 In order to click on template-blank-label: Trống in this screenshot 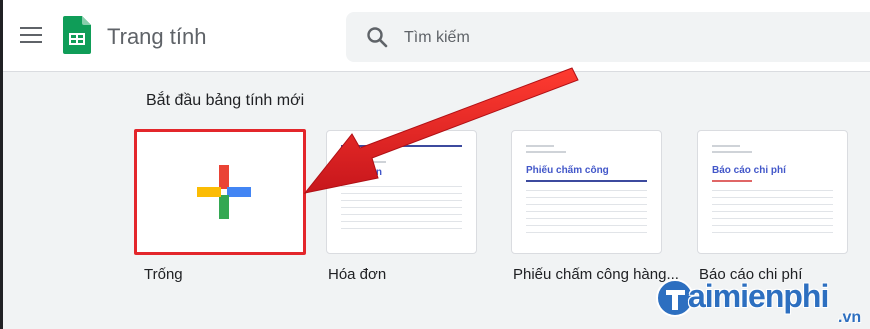, I will do `click(163, 274)`.